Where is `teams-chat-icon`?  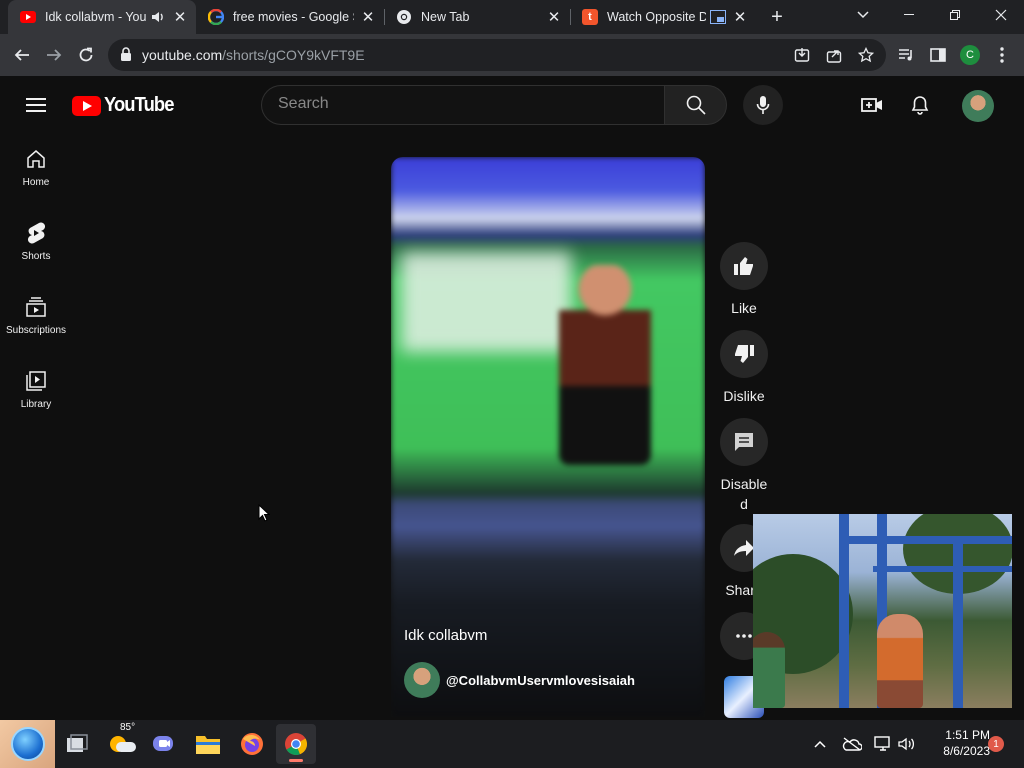 teams-chat-icon is located at coordinates (163, 743).